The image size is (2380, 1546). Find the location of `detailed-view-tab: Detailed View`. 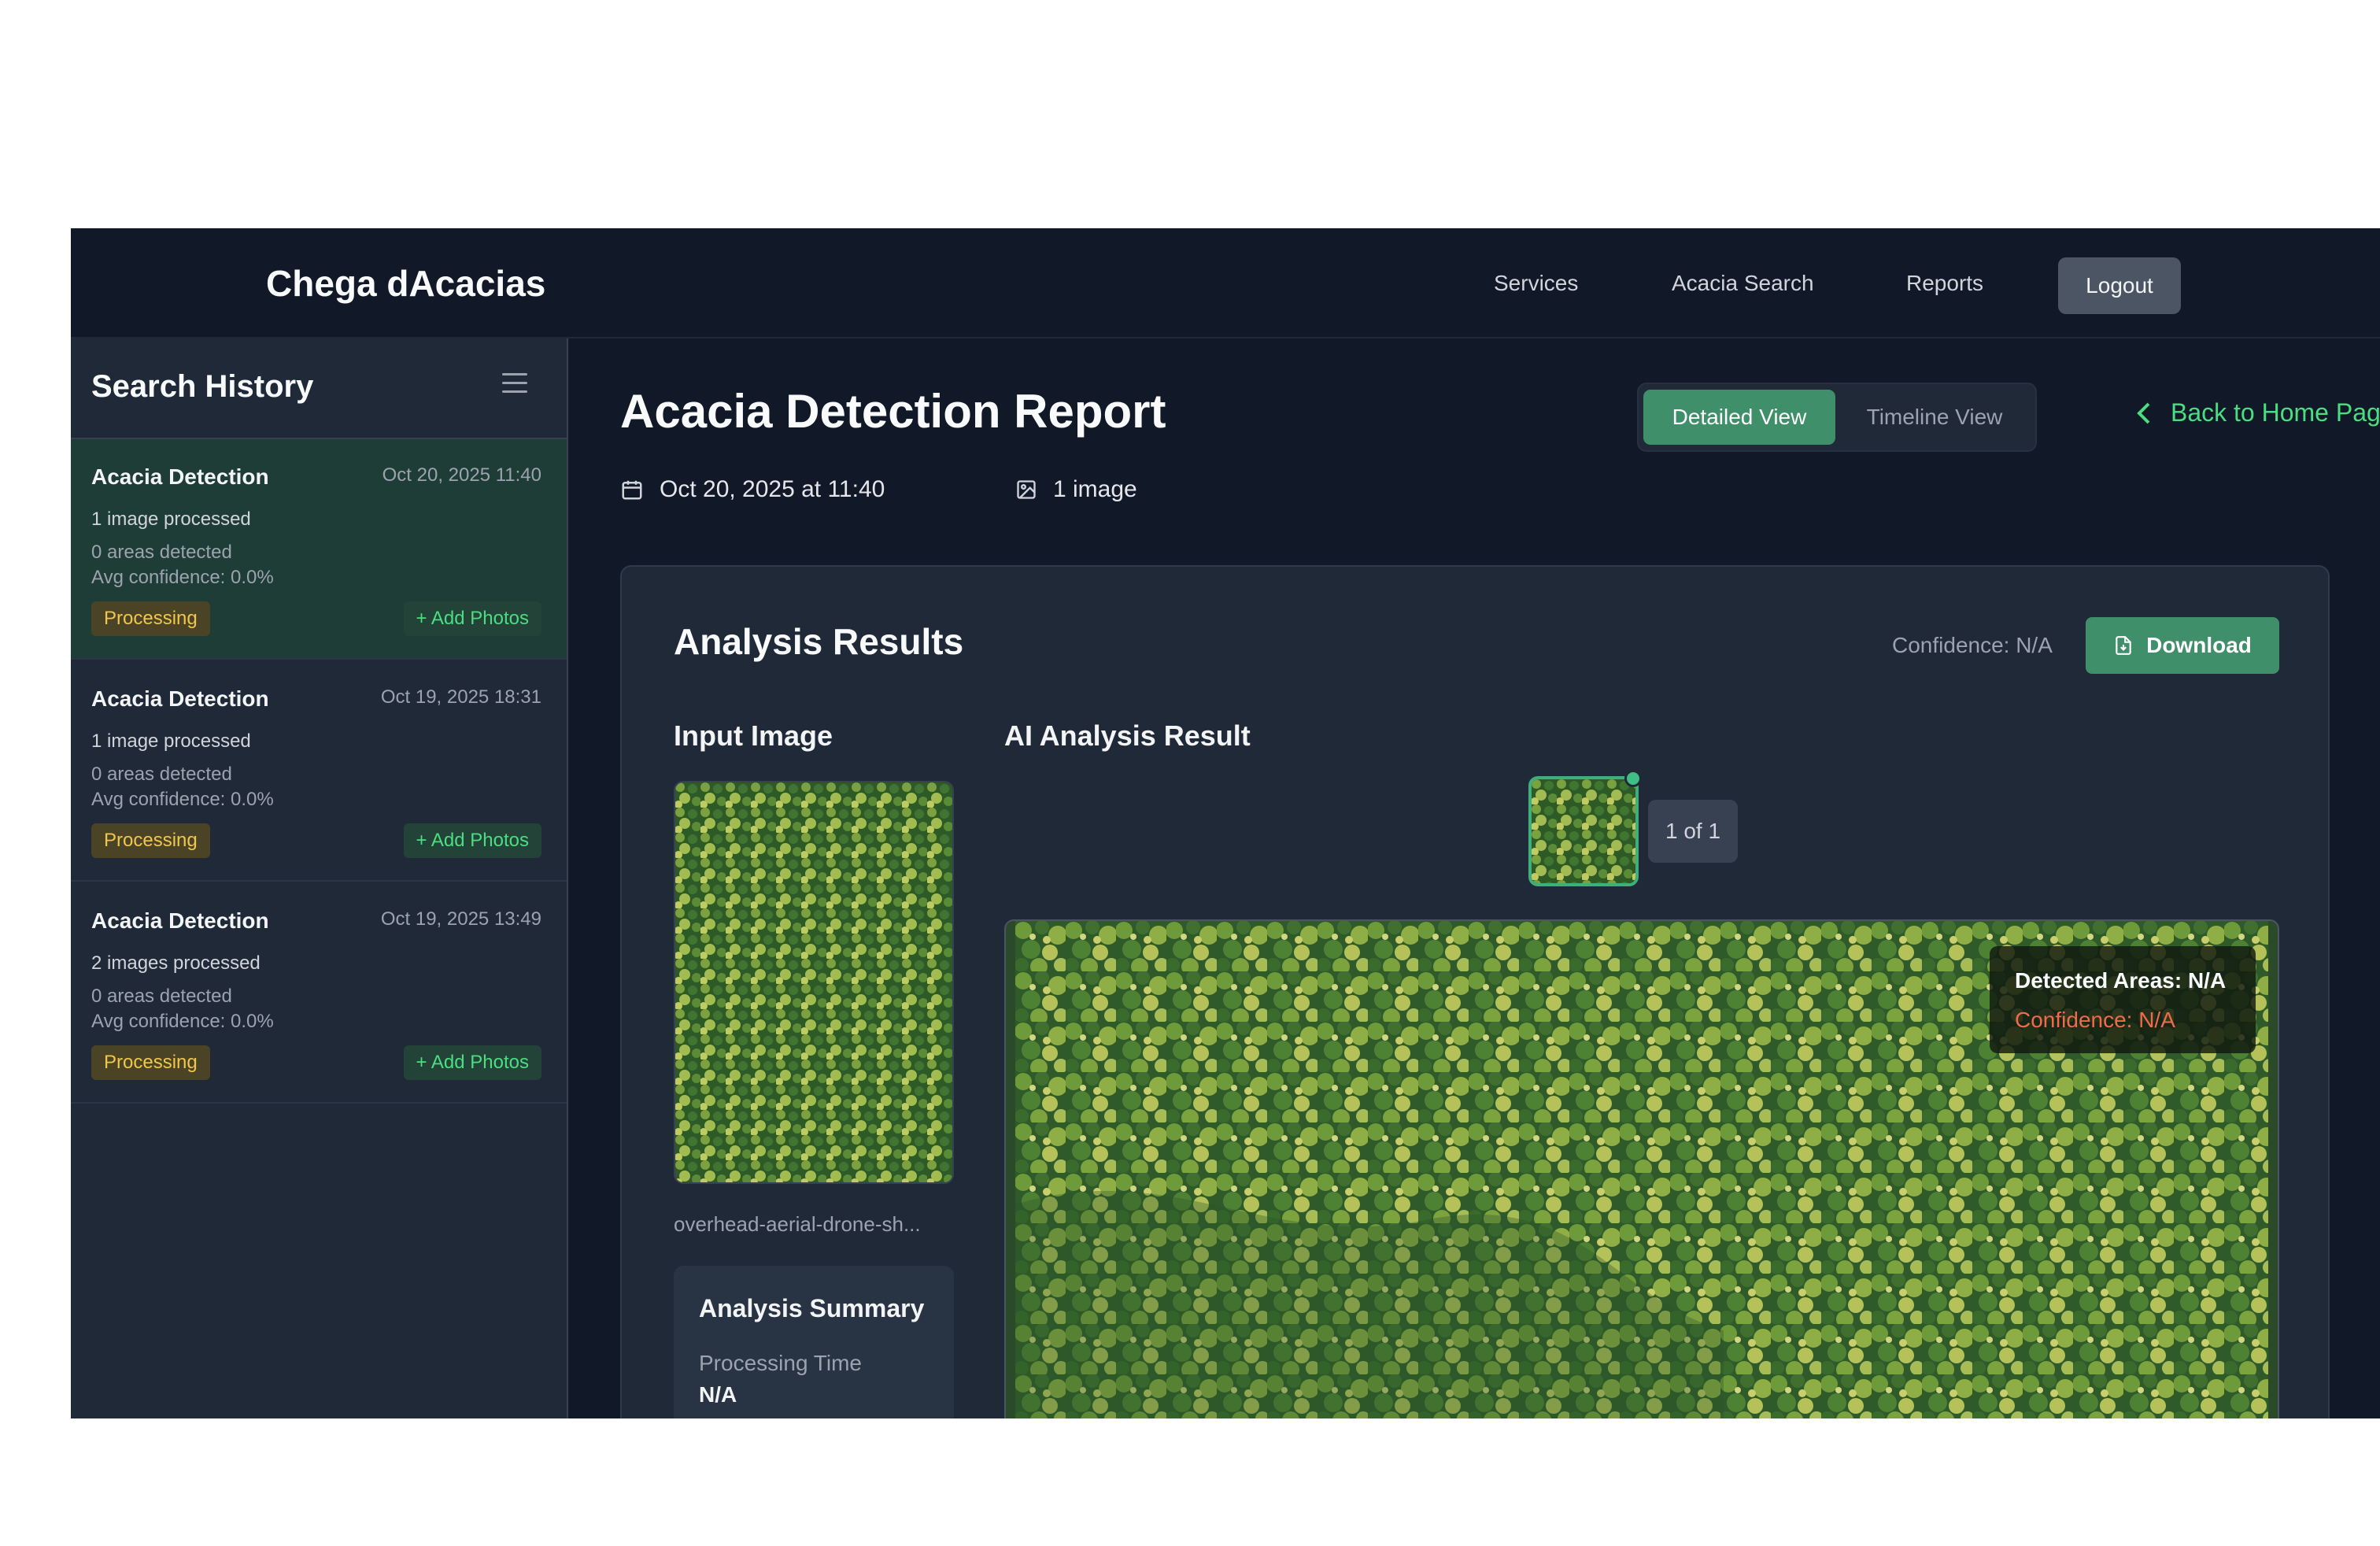

detailed-view-tab: Detailed View is located at coordinates (1739, 417).